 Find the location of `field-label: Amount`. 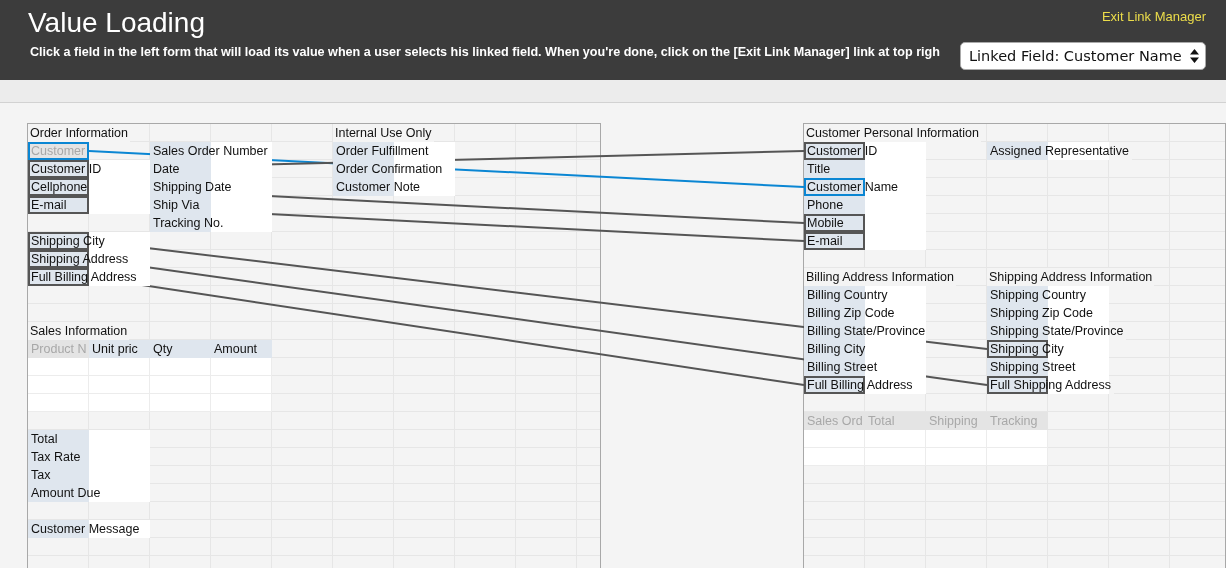

field-label: Amount is located at coordinates (241, 349).